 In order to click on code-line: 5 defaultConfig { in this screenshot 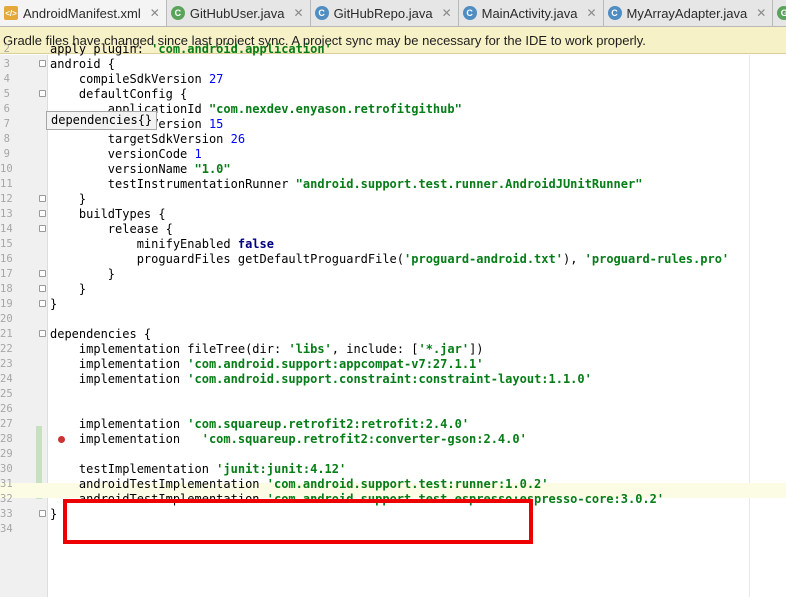, I will do `click(393, 94)`.